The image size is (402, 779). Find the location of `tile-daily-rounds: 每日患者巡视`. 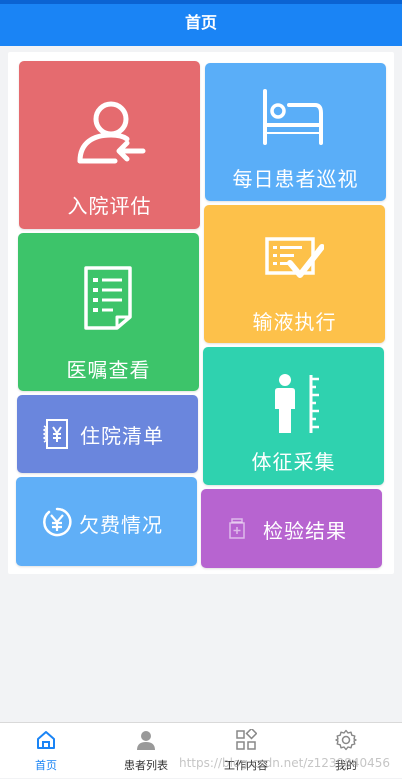

tile-daily-rounds: 每日患者巡视 is located at coordinates (295, 132).